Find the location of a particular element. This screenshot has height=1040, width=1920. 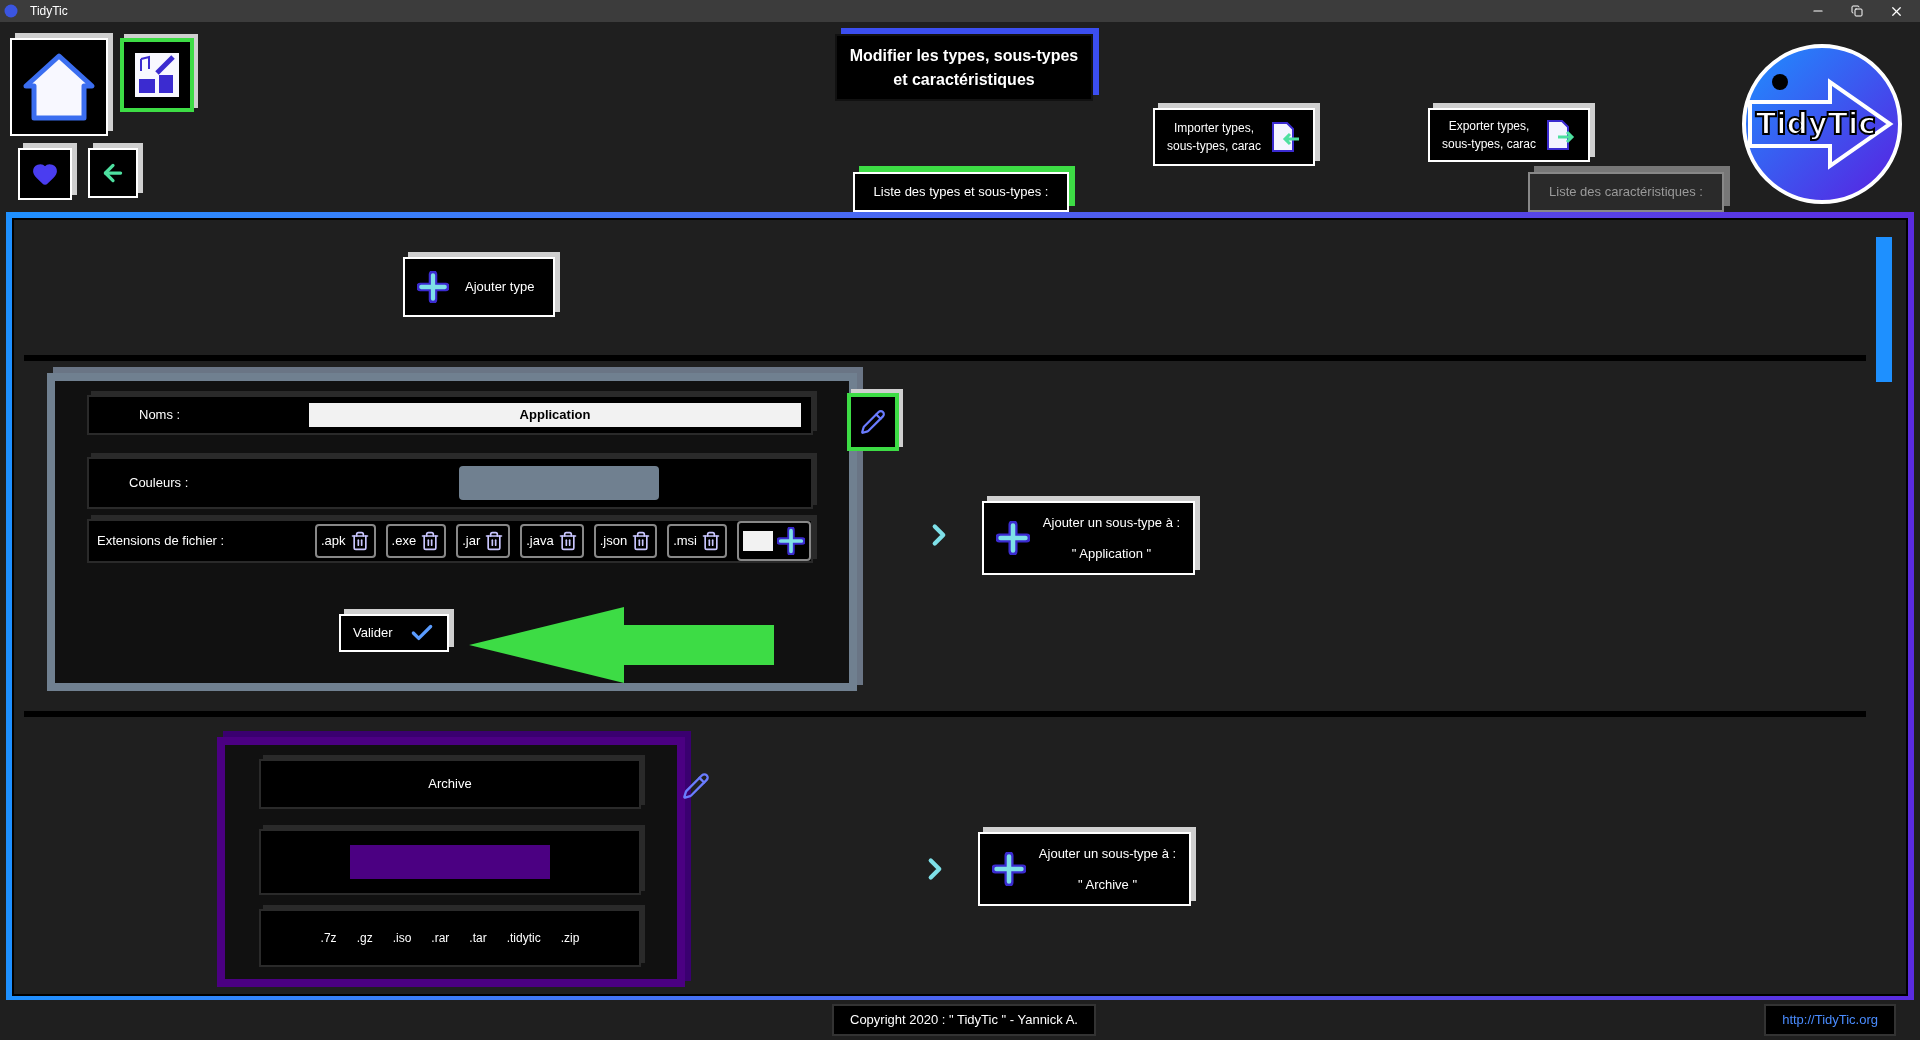

extension-label: .zip is located at coordinates (570, 938).